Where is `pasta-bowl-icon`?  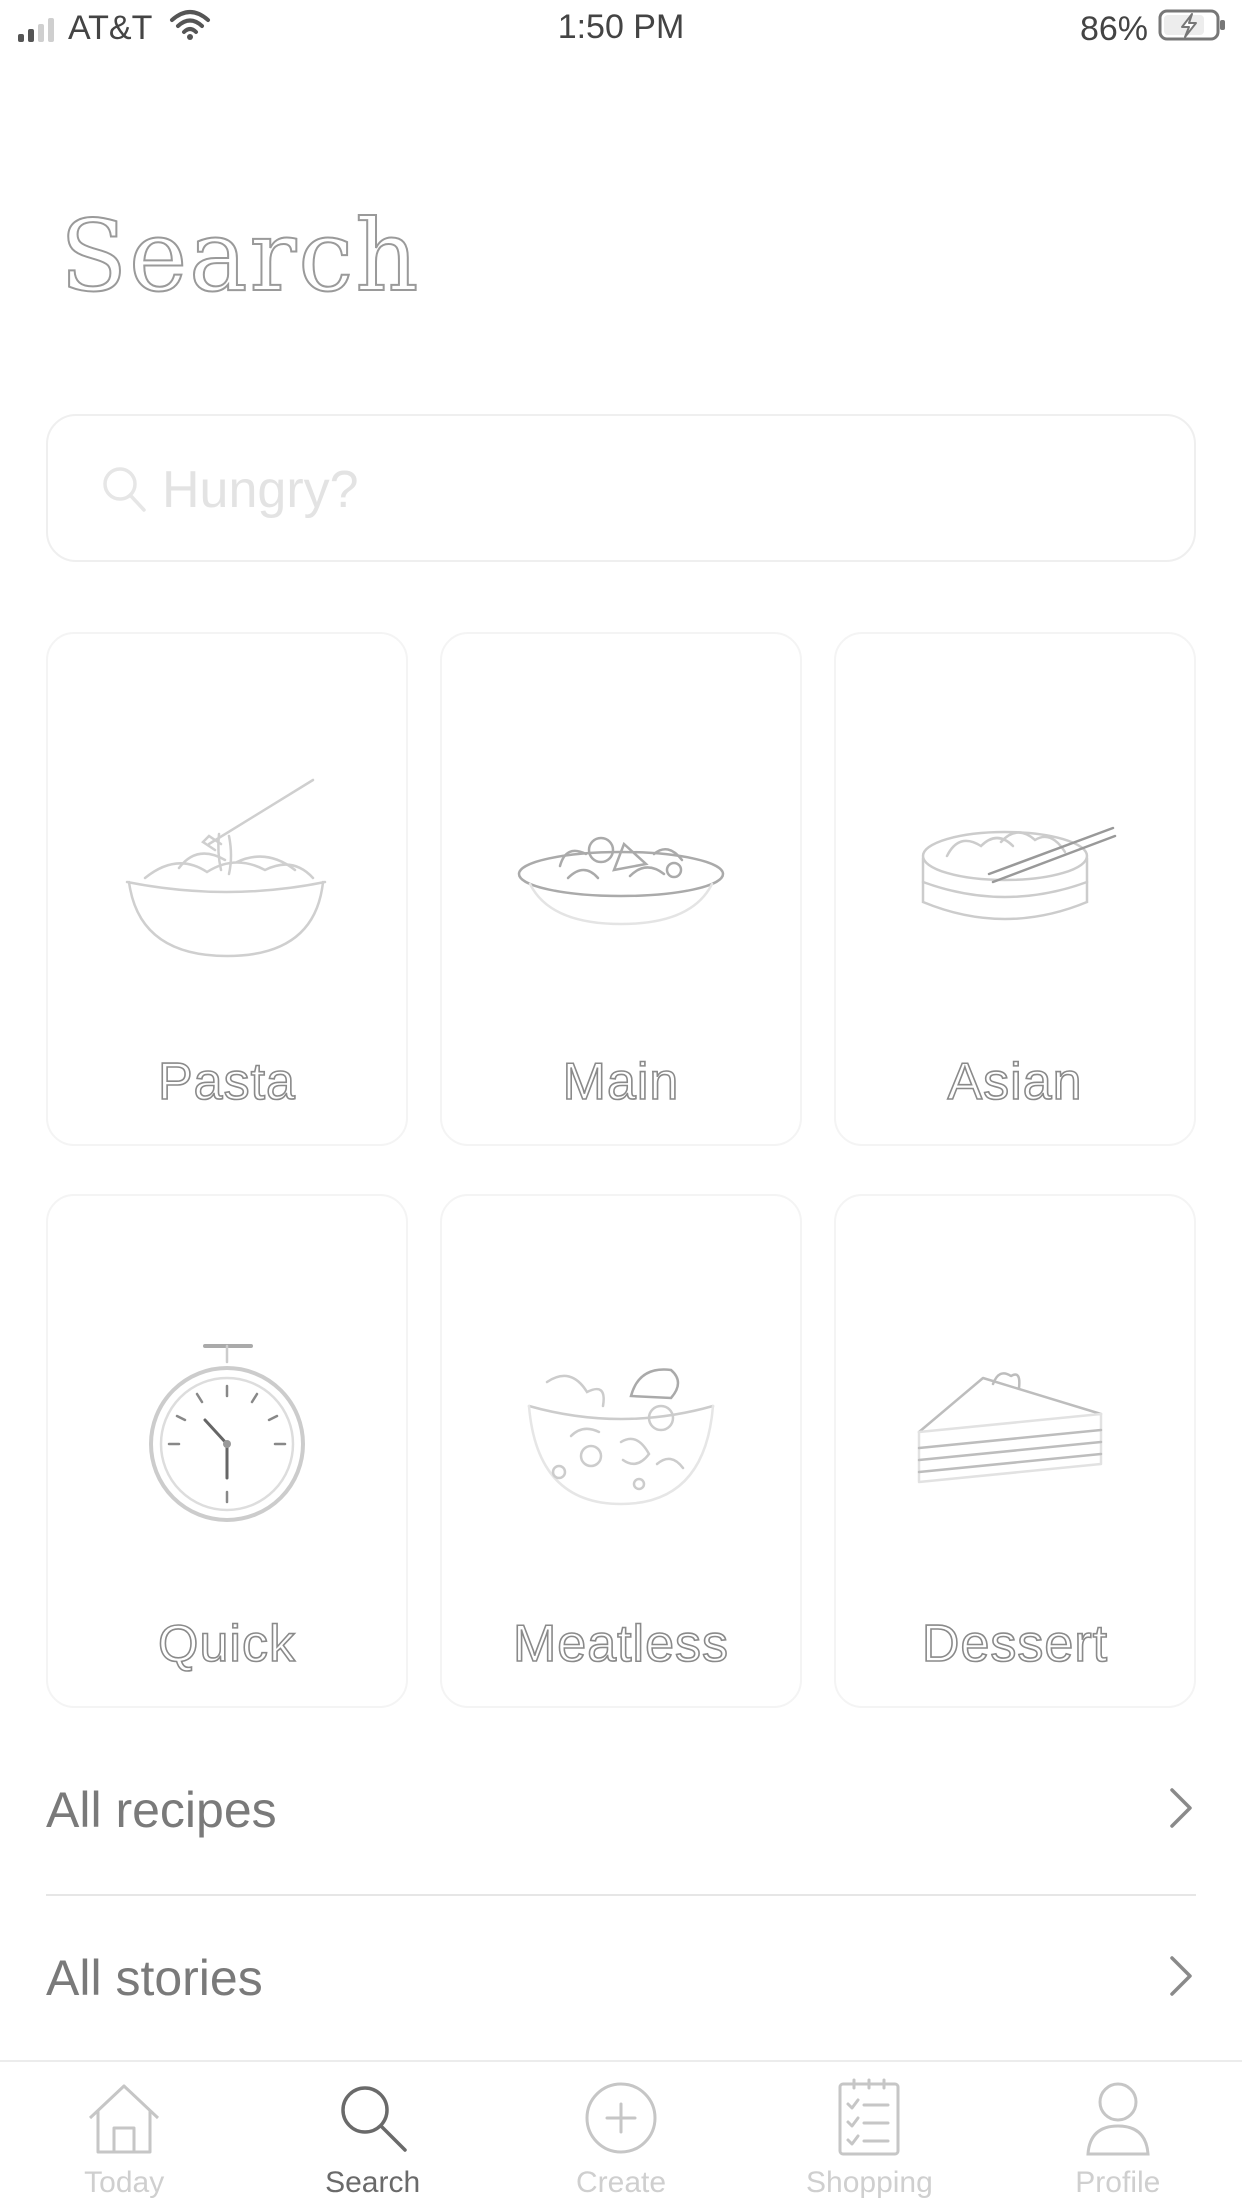
pasta-bowl-icon is located at coordinates (227, 874).